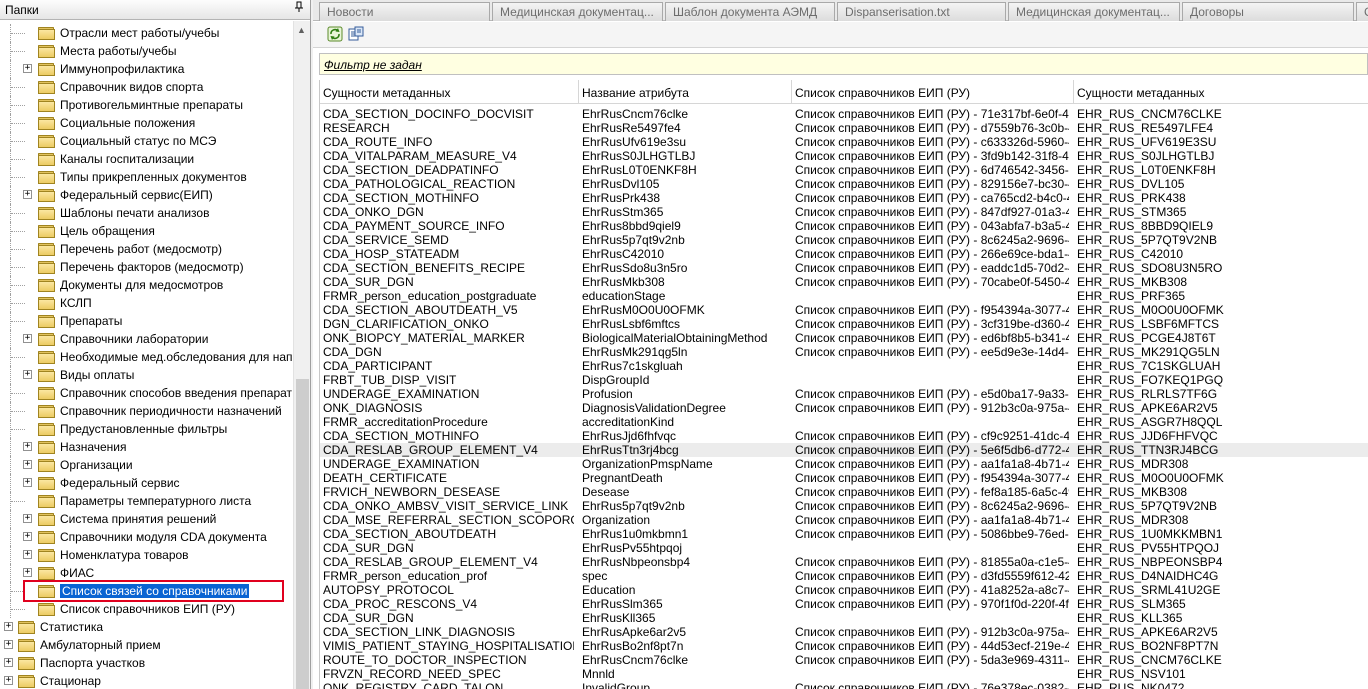 Image resolution: width=1368 pixels, height=689 pixels. What do you see at coordinates (146, 537) in the screenshot?
I see `tree-item: + Справочники модуля CDA документа` at bounding box center [146, 537].